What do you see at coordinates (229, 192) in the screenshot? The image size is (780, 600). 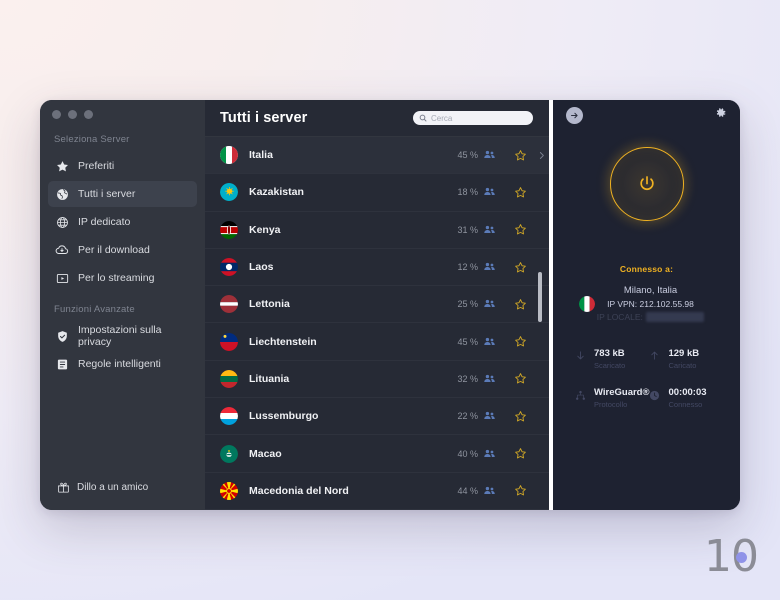 I see `flag-kazakhstan` at bounding box center [229, 192].